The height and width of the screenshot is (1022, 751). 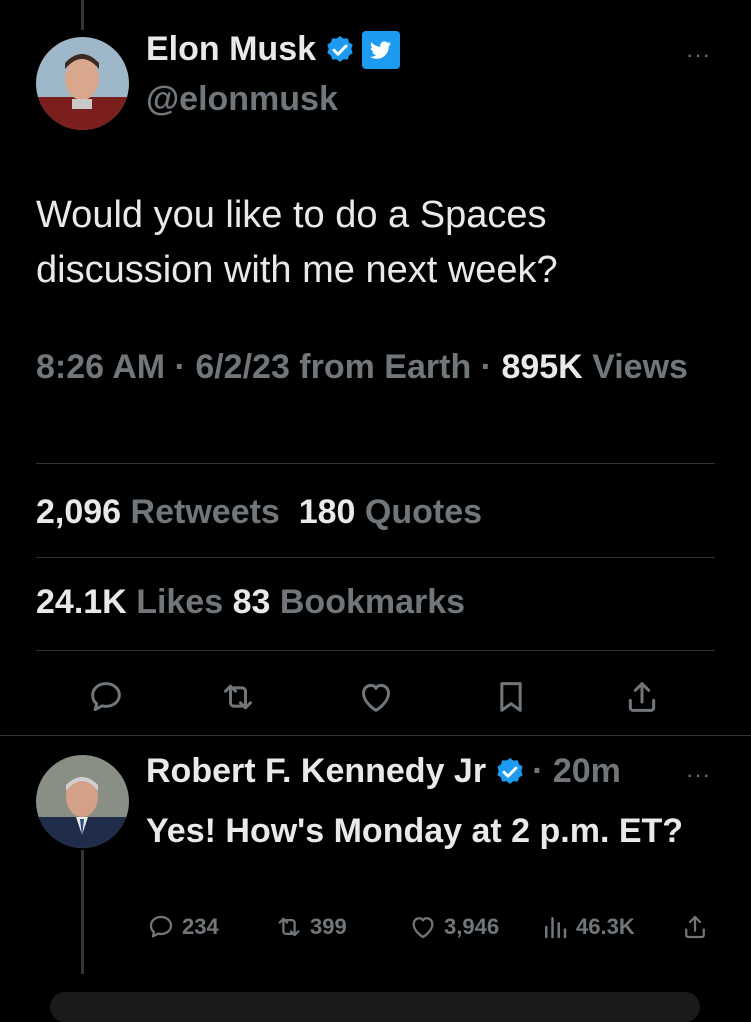 I want to click on reply-time: · 20m, so click(x=576, y=771).